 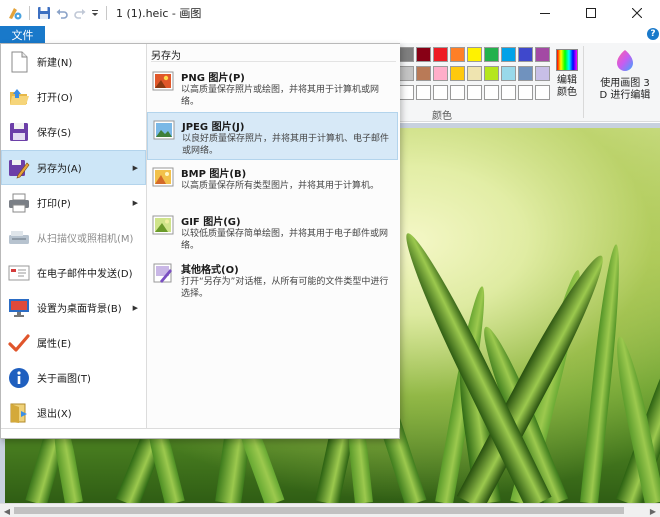 What do you see at coordinates (73, 131) in the screenshot?
I see `menu-item-save: 保存(S)` at bounding box center [73, 131].